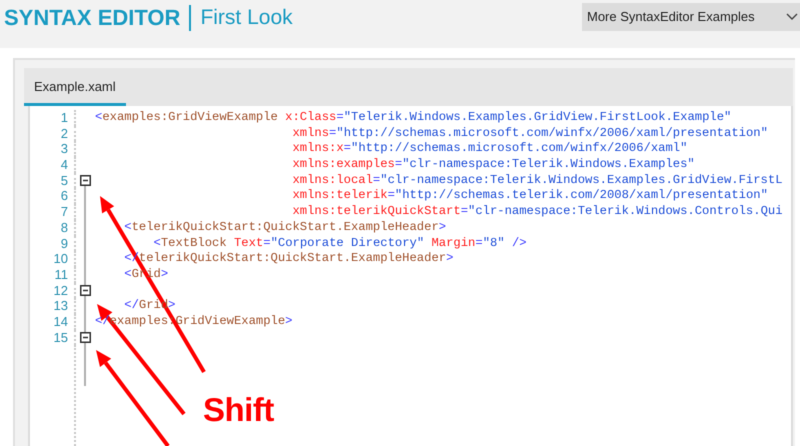  What do you see at coordinates (537, 179) in the screenshot?
I see `code-line: xmlns:local="clr-namespace:Telerik.Windows.Examples.GridView.FirstL` at bounding box center [537, 179].